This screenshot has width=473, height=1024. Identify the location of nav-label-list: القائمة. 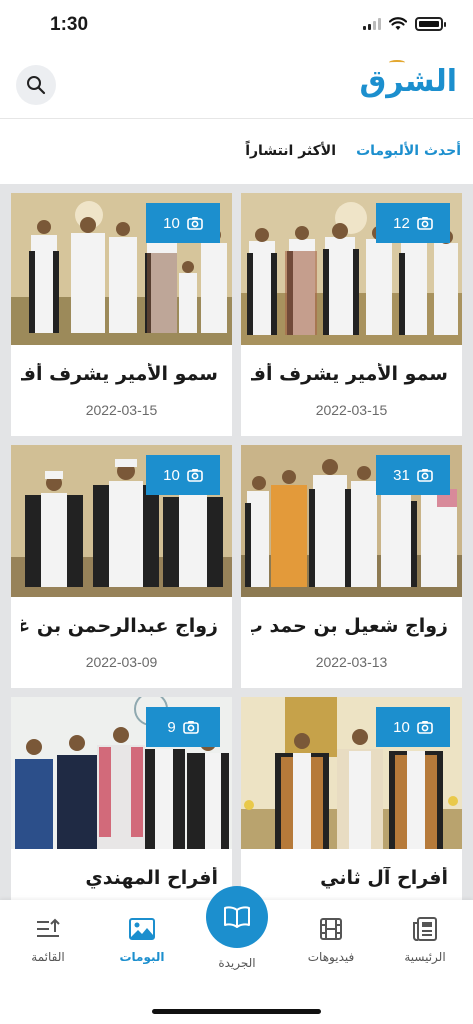
(48, 957).